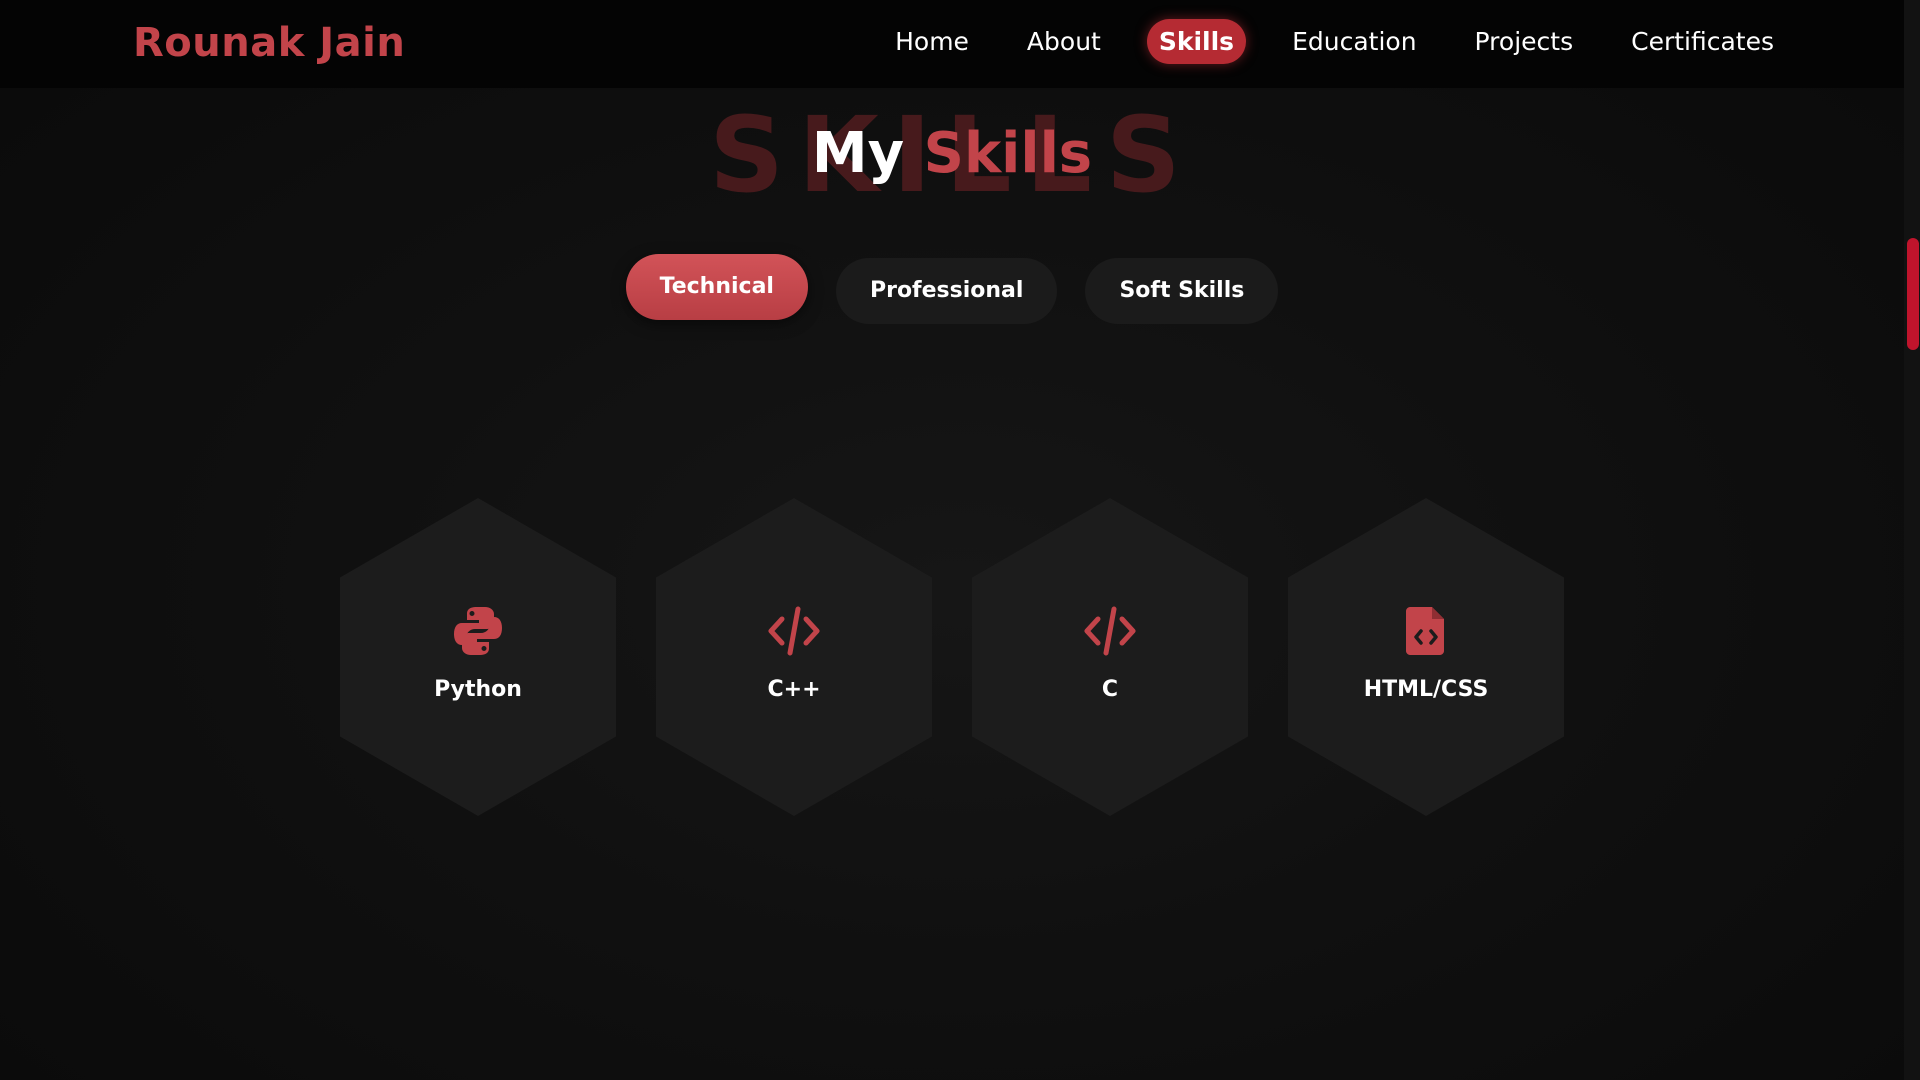  I want to click on page-title: My Skills, so click(952, 154).